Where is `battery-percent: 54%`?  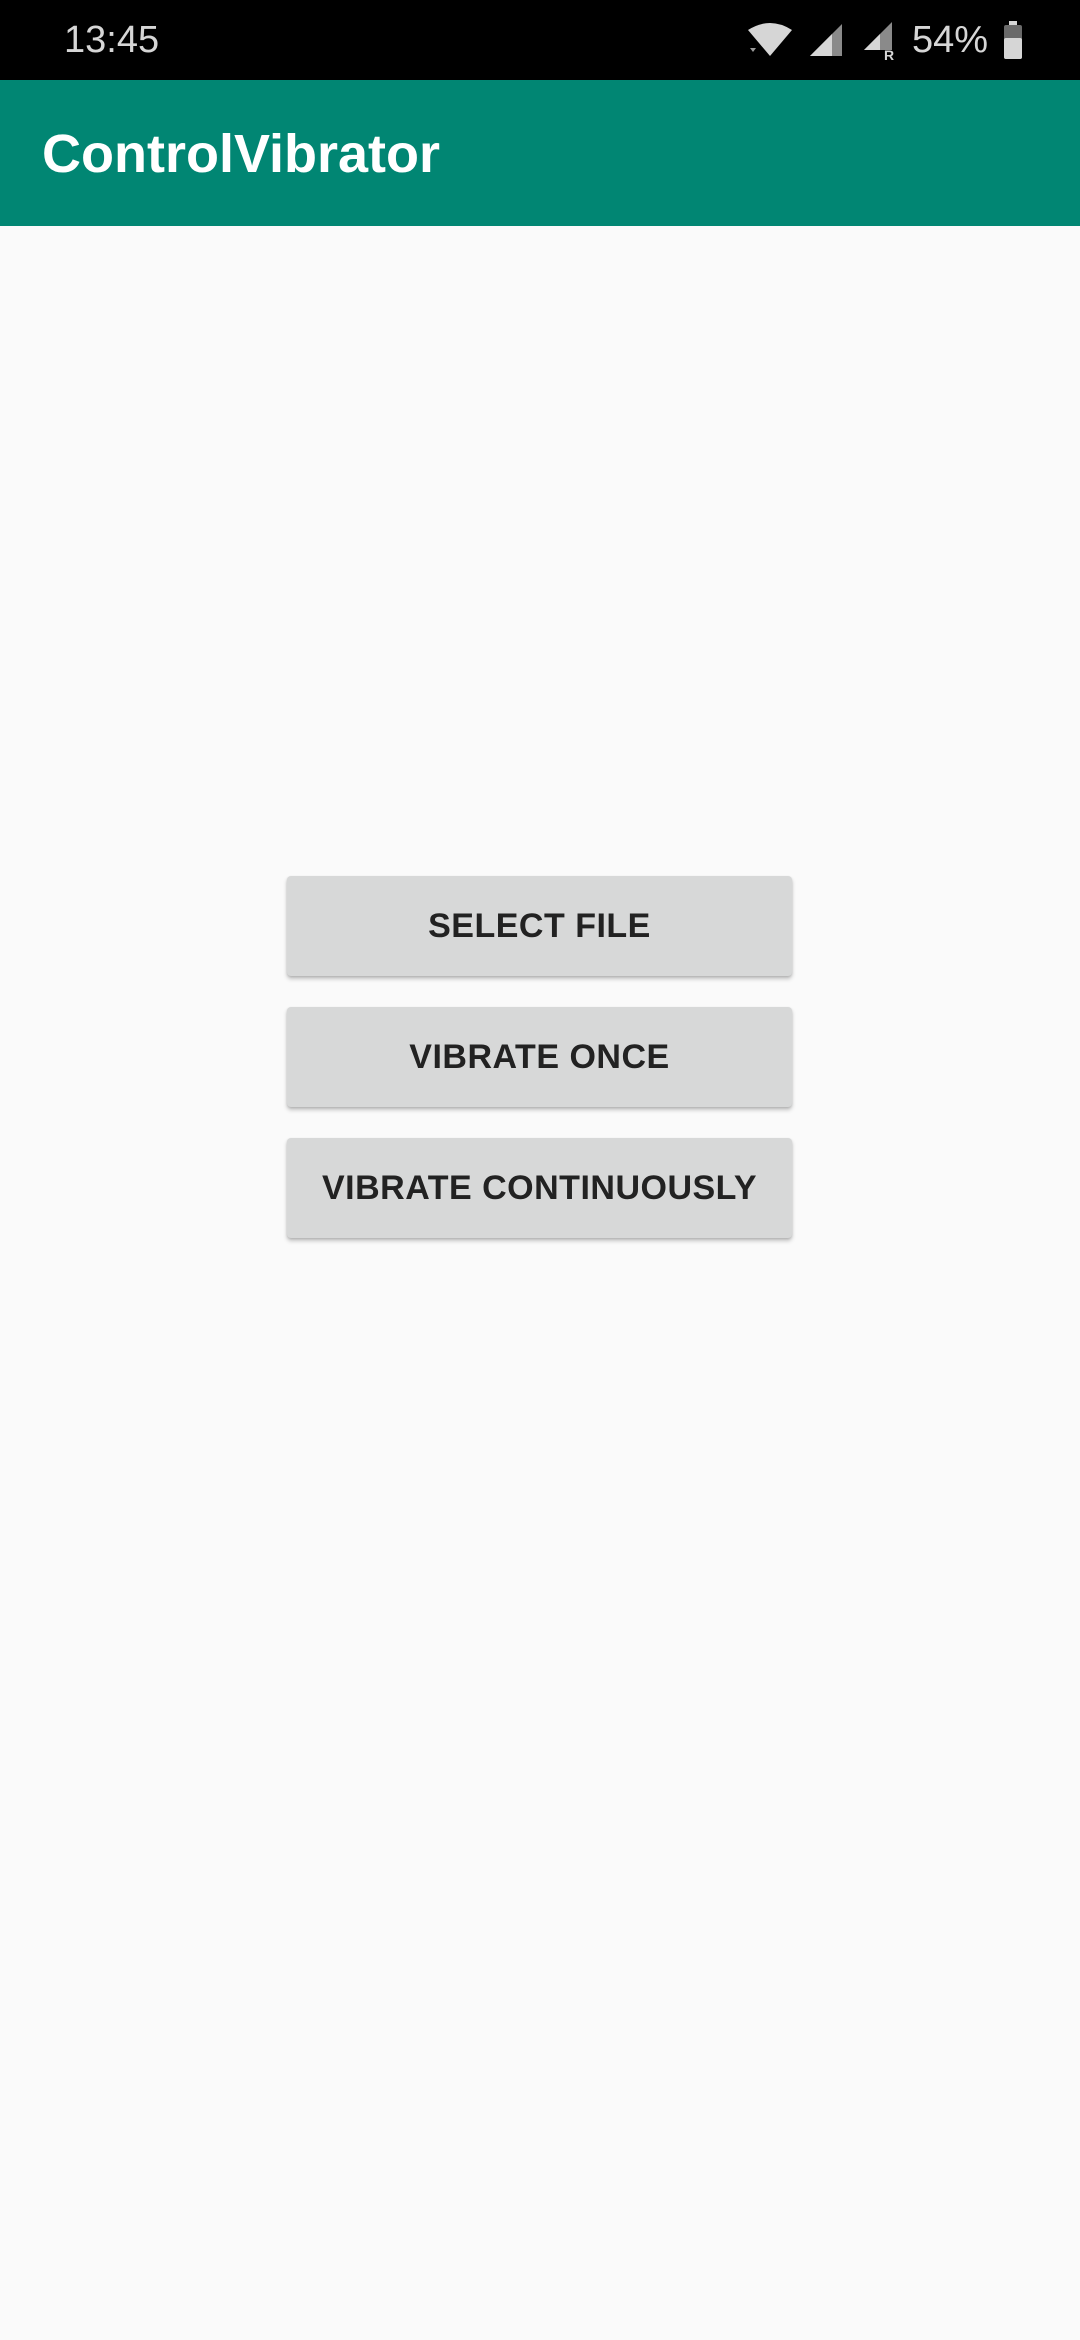 battery-percent: 54% is located at coordinates (949, 40).